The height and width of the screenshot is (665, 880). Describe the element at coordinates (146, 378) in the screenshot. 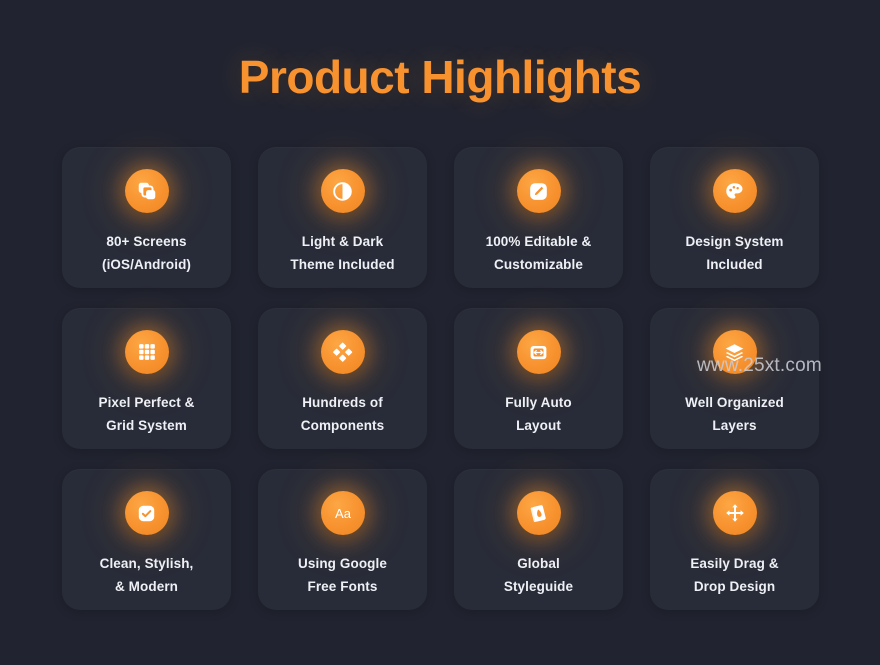

I see `feature-card: Pixel Perfect & Grid System` at that location.